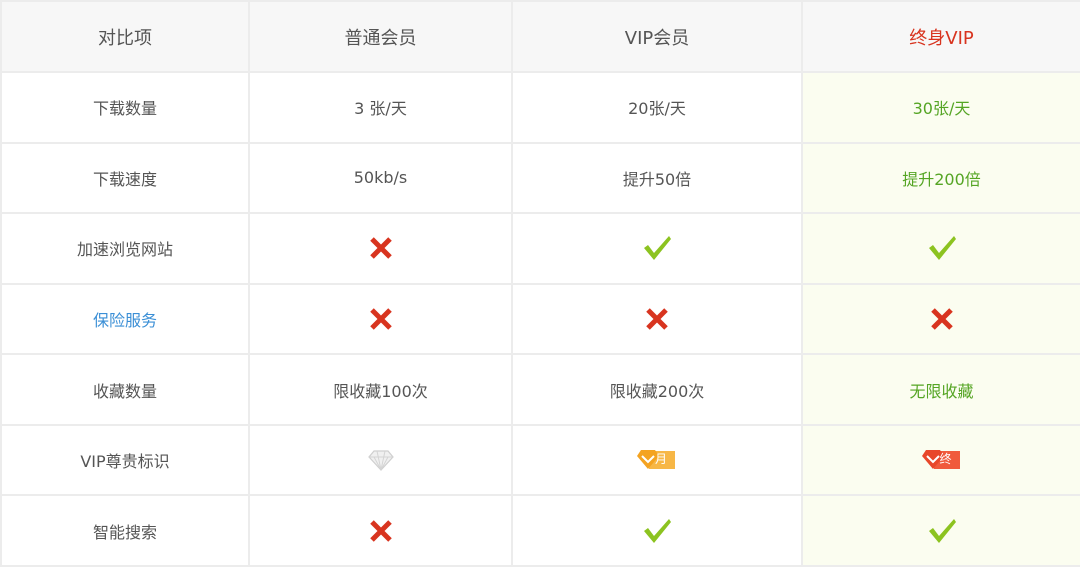  Describe the element at coordinates (940, 36) in the screenshot. I see `header-lifetime-vip: 终身VIP` at that location.